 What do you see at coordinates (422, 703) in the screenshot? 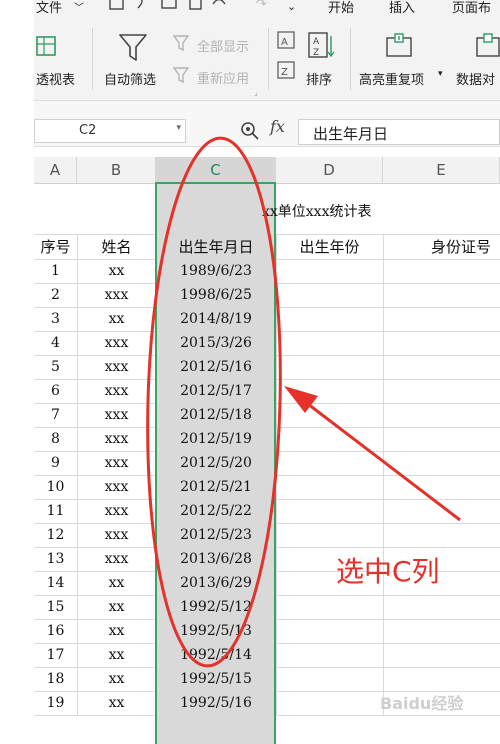
I see `watermark: Baidu经验` at bounding box center [422, 703].